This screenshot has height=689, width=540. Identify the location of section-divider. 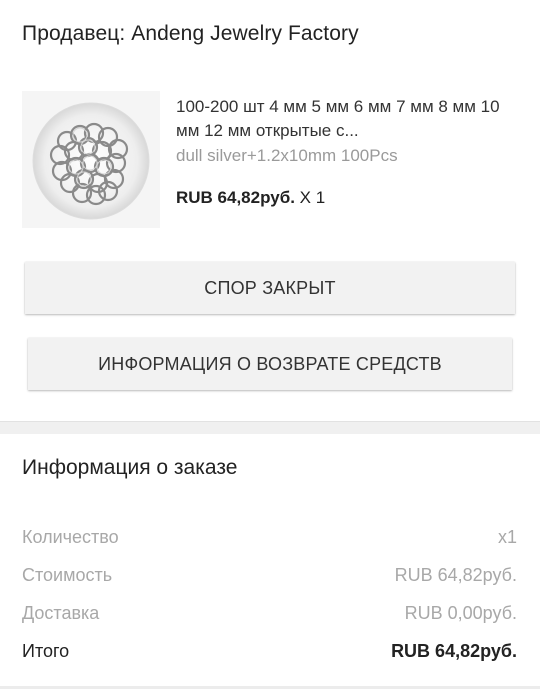
(270, 427).